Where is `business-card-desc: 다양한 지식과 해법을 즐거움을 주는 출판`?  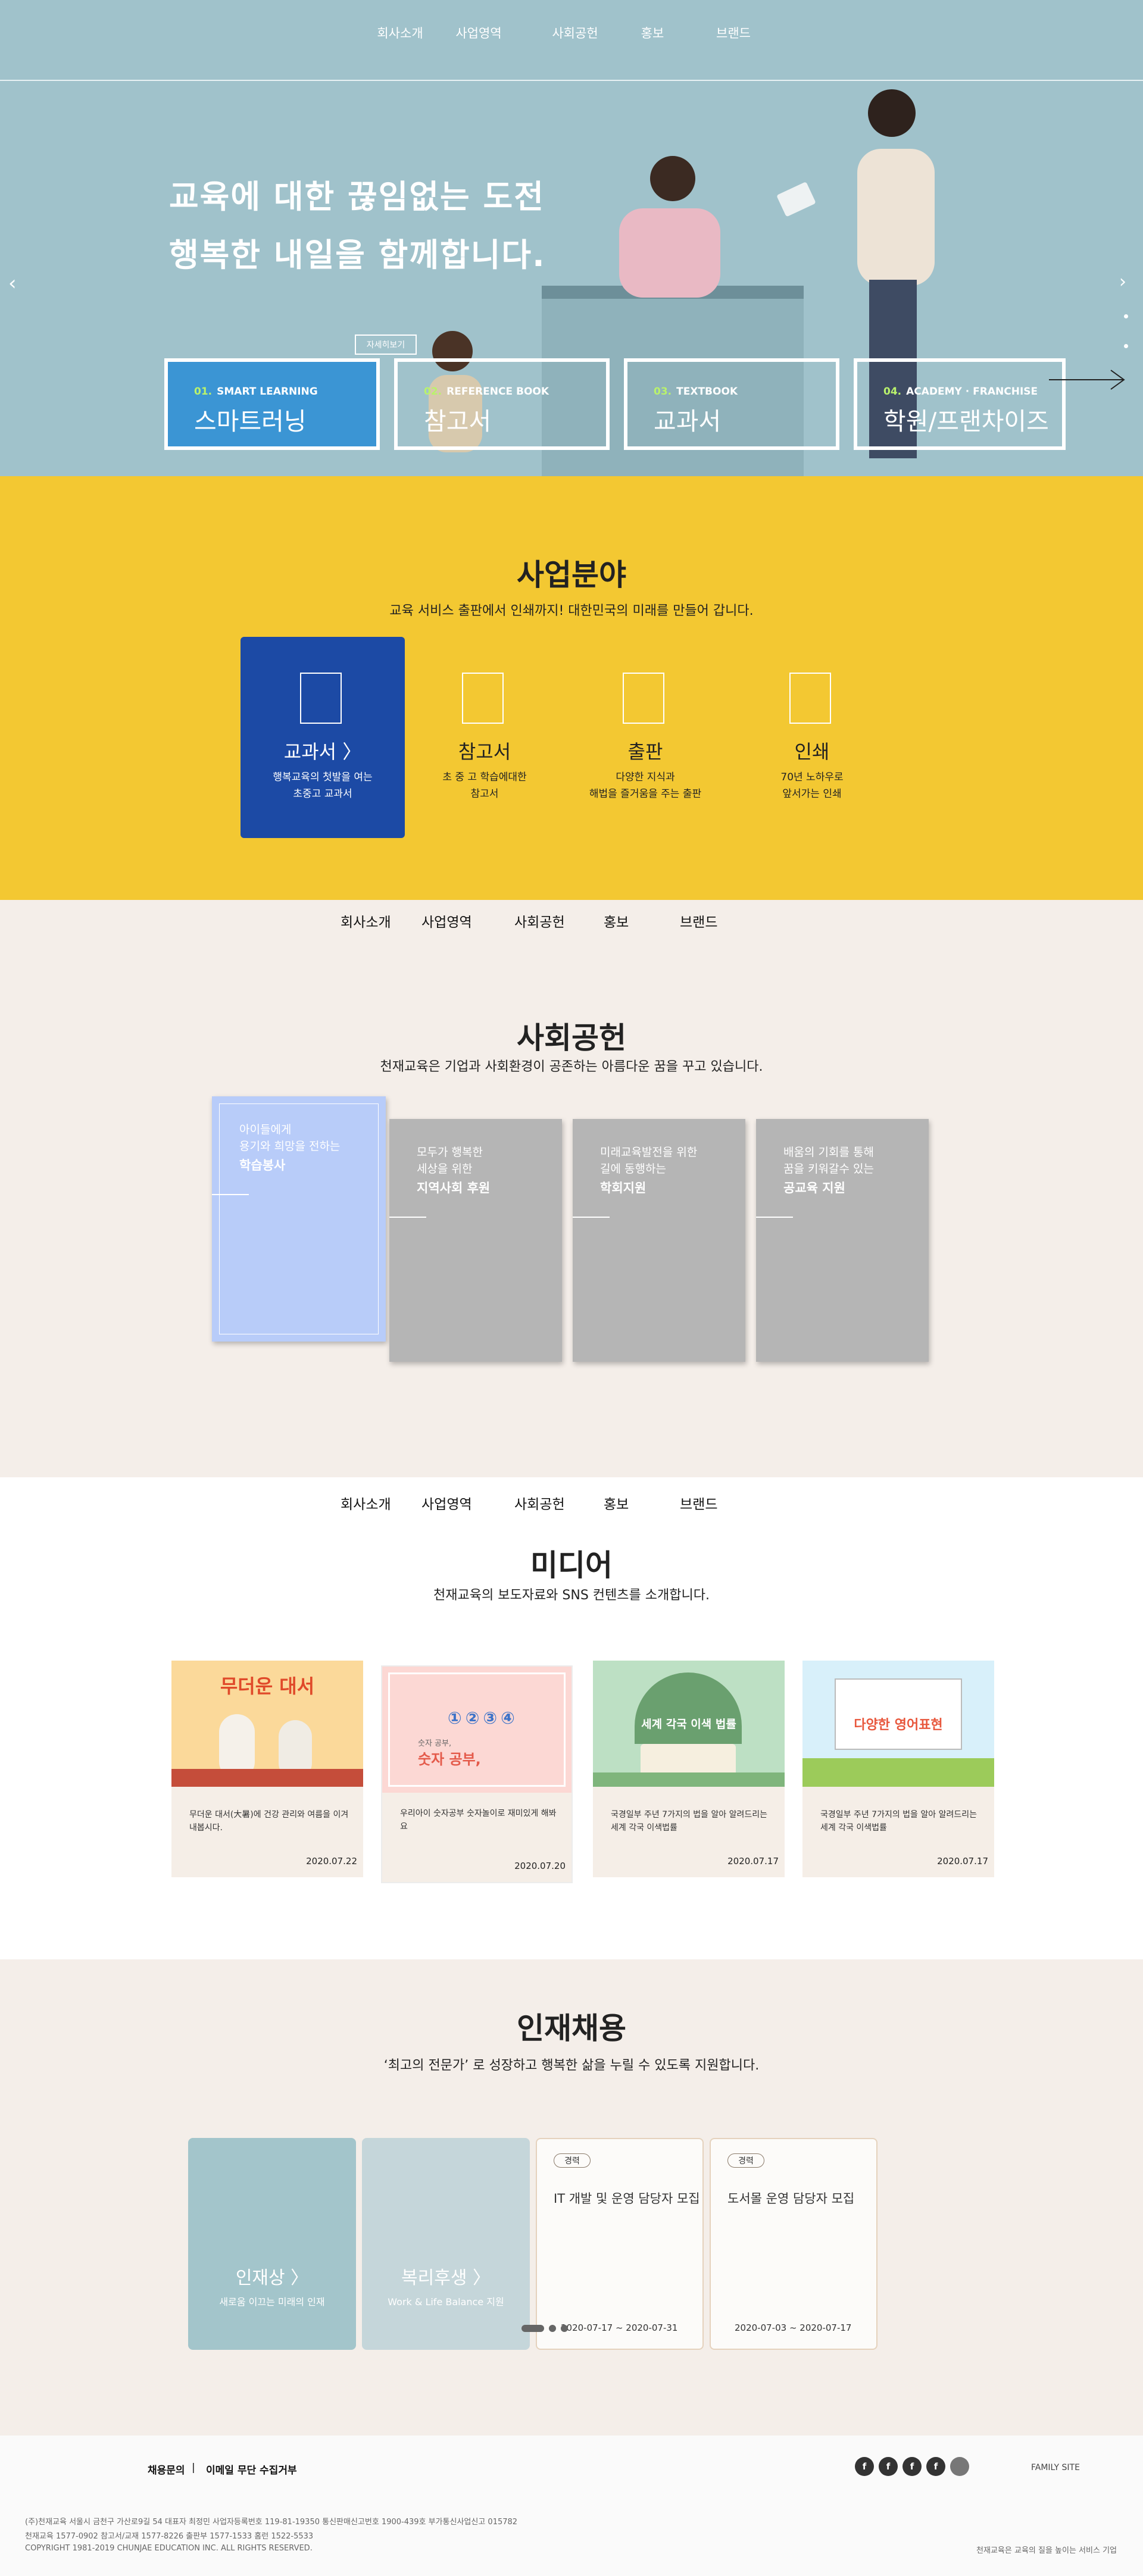
business-card-desc: 다양한 지식과 해법을 즐거움을 주는 출판 is located at coordinates (645, 785).